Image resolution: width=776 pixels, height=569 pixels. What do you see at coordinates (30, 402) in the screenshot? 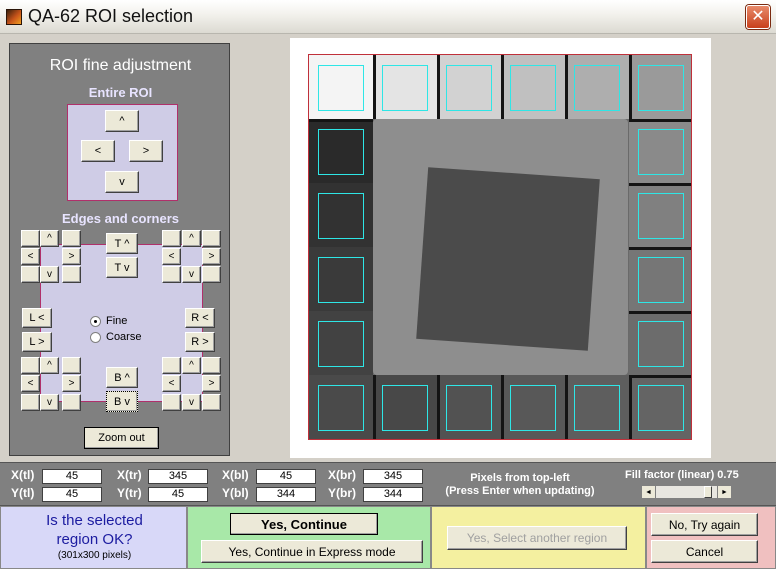
I see `bl-blank-c` at bounding box center [30, 402].